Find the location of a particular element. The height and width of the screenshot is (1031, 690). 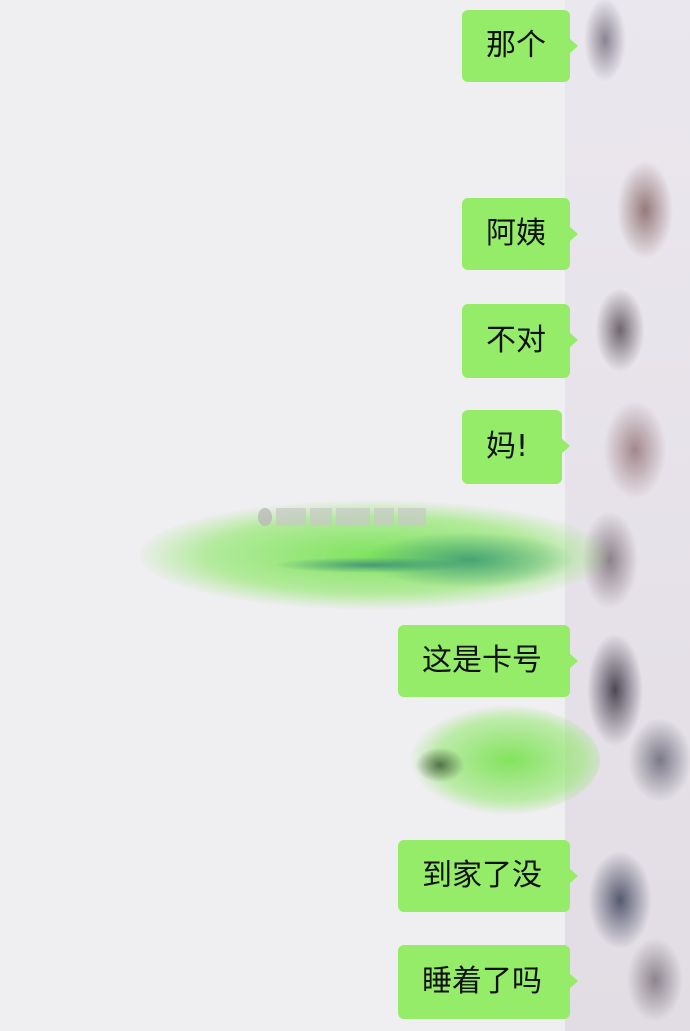

message-bubble: 那个 is located at coordinates (520, 46).